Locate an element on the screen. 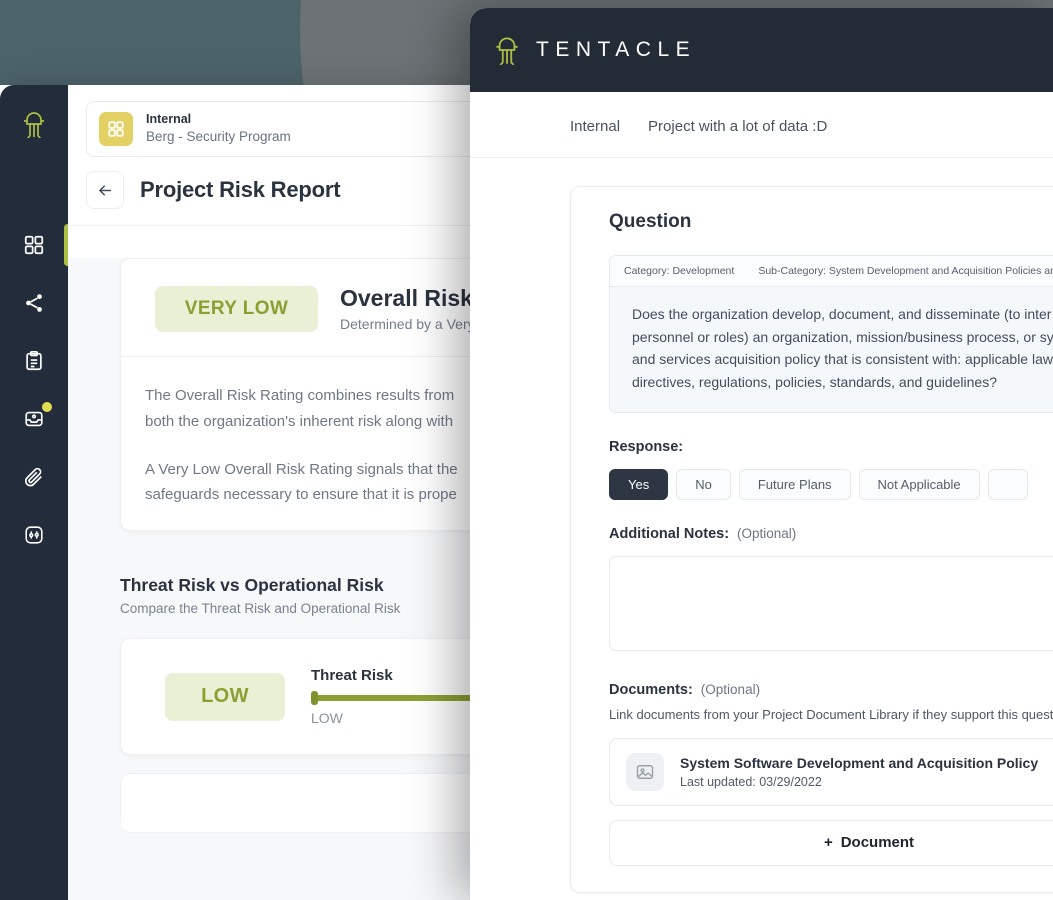  arrow-left-icon is located at coordinates (104, 190).